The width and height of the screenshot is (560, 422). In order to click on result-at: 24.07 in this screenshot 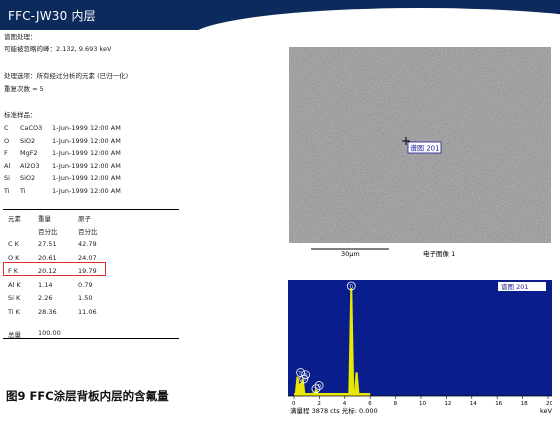, I will do `click(87, 257)`.